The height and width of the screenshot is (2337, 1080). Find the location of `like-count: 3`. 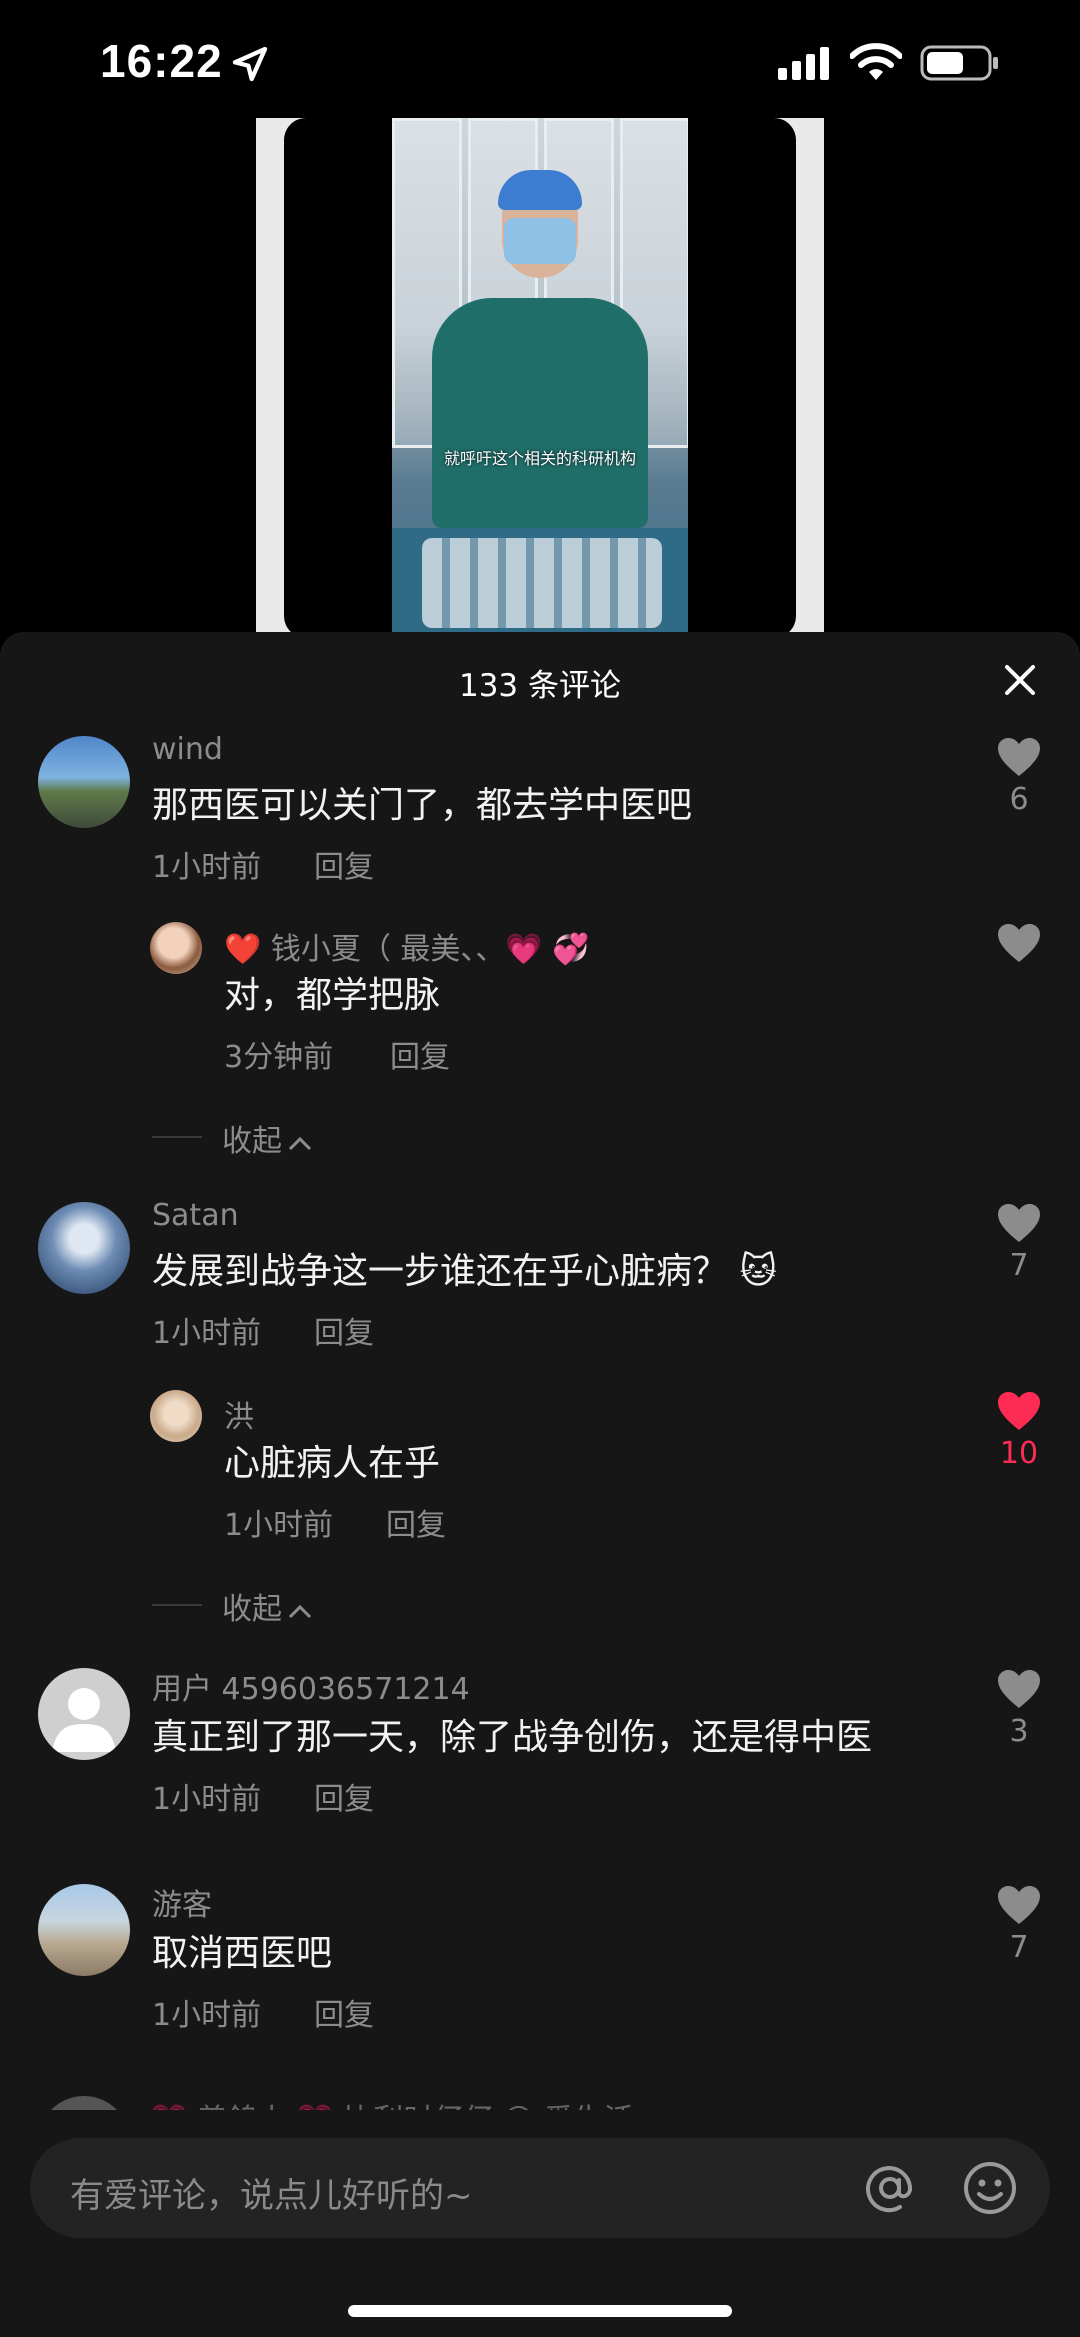

like-count: 3 is located at coordinates (1019, 1731).